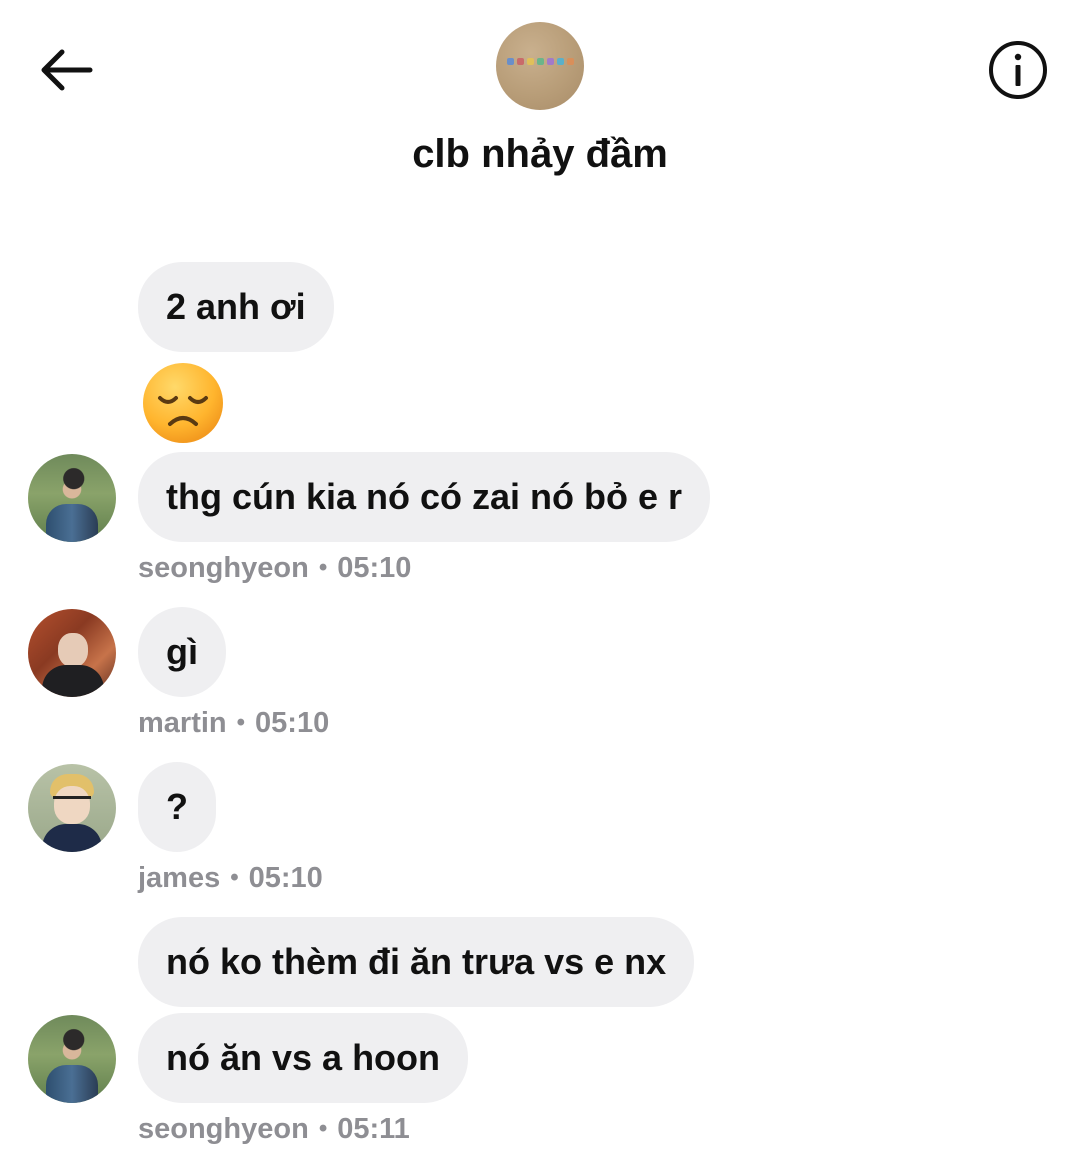 The height and width of the screenshot is (1153, 1080). I want to click on disappointed-face-emoji, so click(183, 403).